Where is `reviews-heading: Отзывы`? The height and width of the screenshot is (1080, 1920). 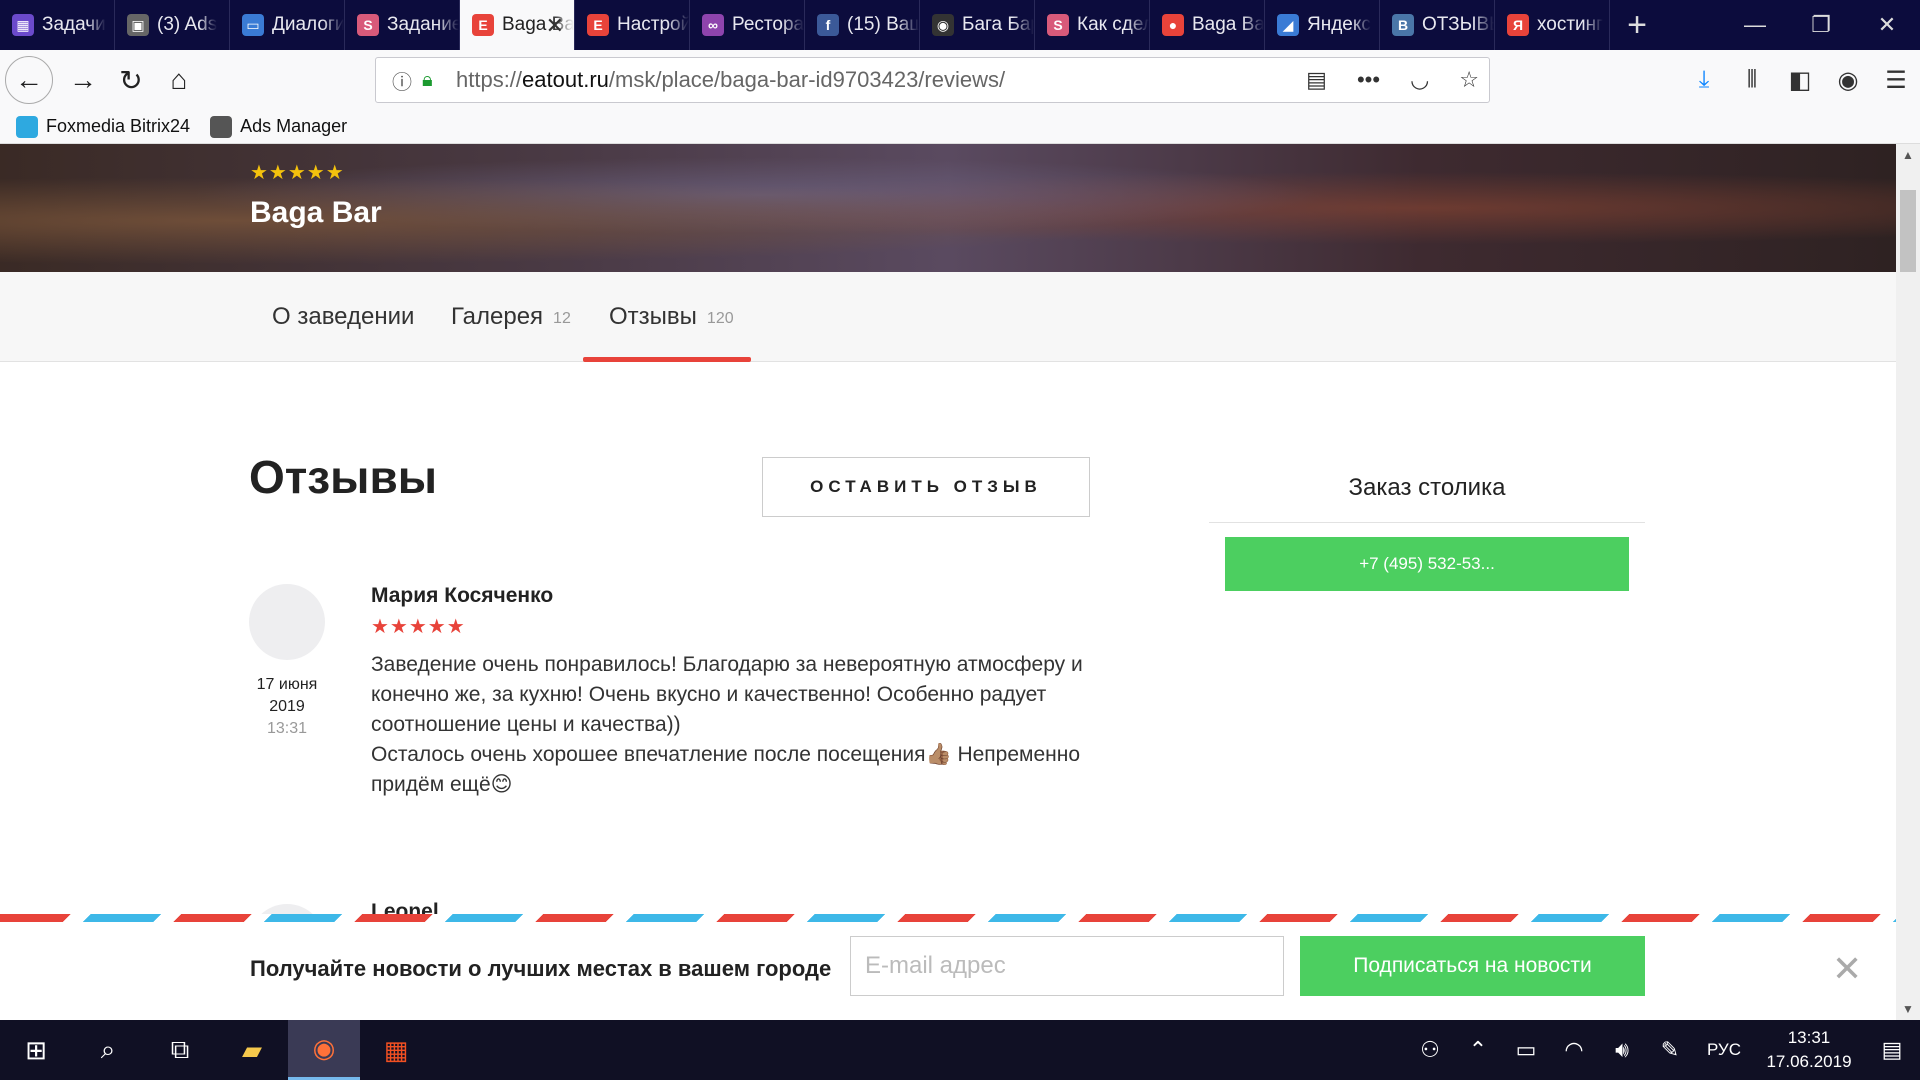
reviews-heading: Отзывы is located at coordinates (343, 477).